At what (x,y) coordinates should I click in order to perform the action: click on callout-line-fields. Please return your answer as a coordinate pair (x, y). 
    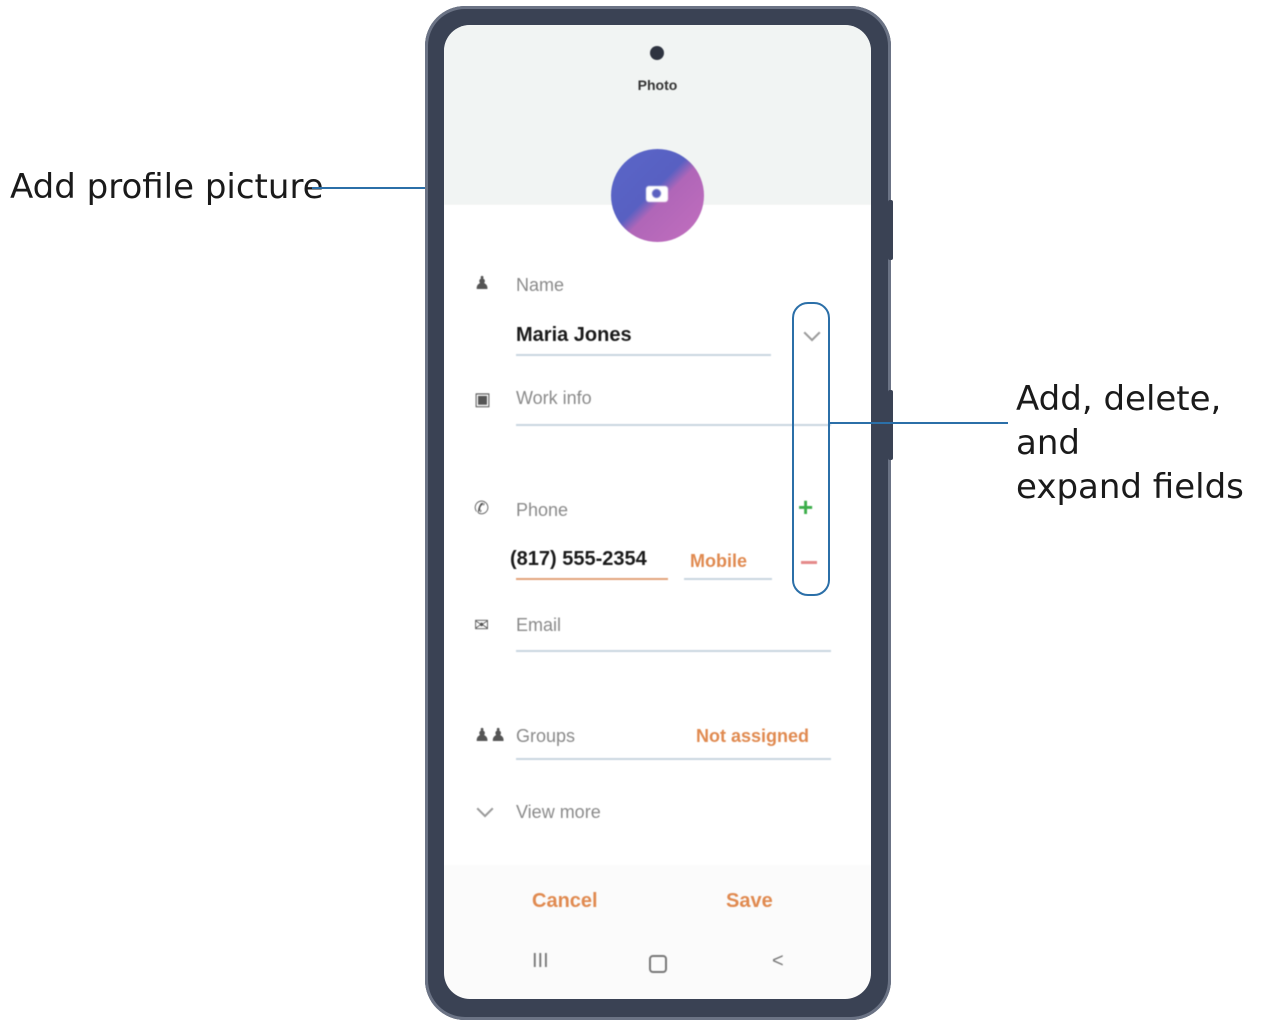
    Looking at the image, I should click on (918, 423).